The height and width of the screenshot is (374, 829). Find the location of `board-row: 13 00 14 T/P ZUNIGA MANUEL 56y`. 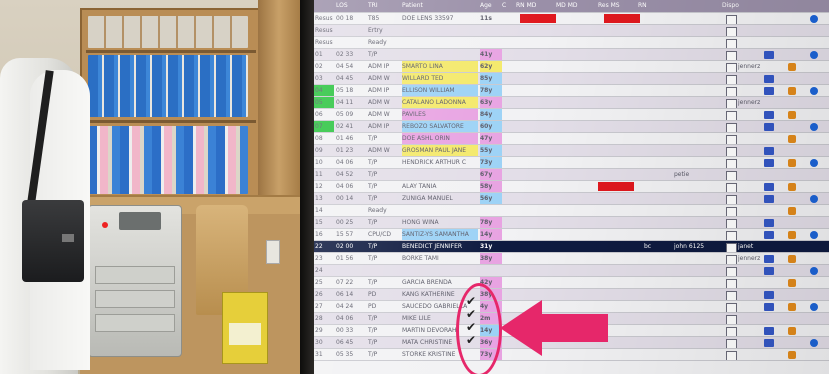

board-row: 13 00 14 T/P ZUNIGA MANUEL 56y is located at coordinates (571, 199).